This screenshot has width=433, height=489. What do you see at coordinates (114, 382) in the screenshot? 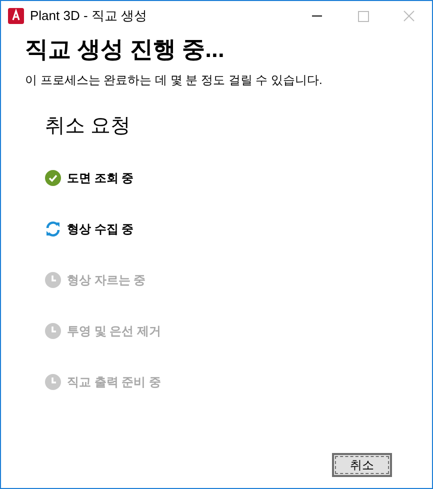
I see `step-label: 직교 출력 준비 중` at bounding box center [114, 382].